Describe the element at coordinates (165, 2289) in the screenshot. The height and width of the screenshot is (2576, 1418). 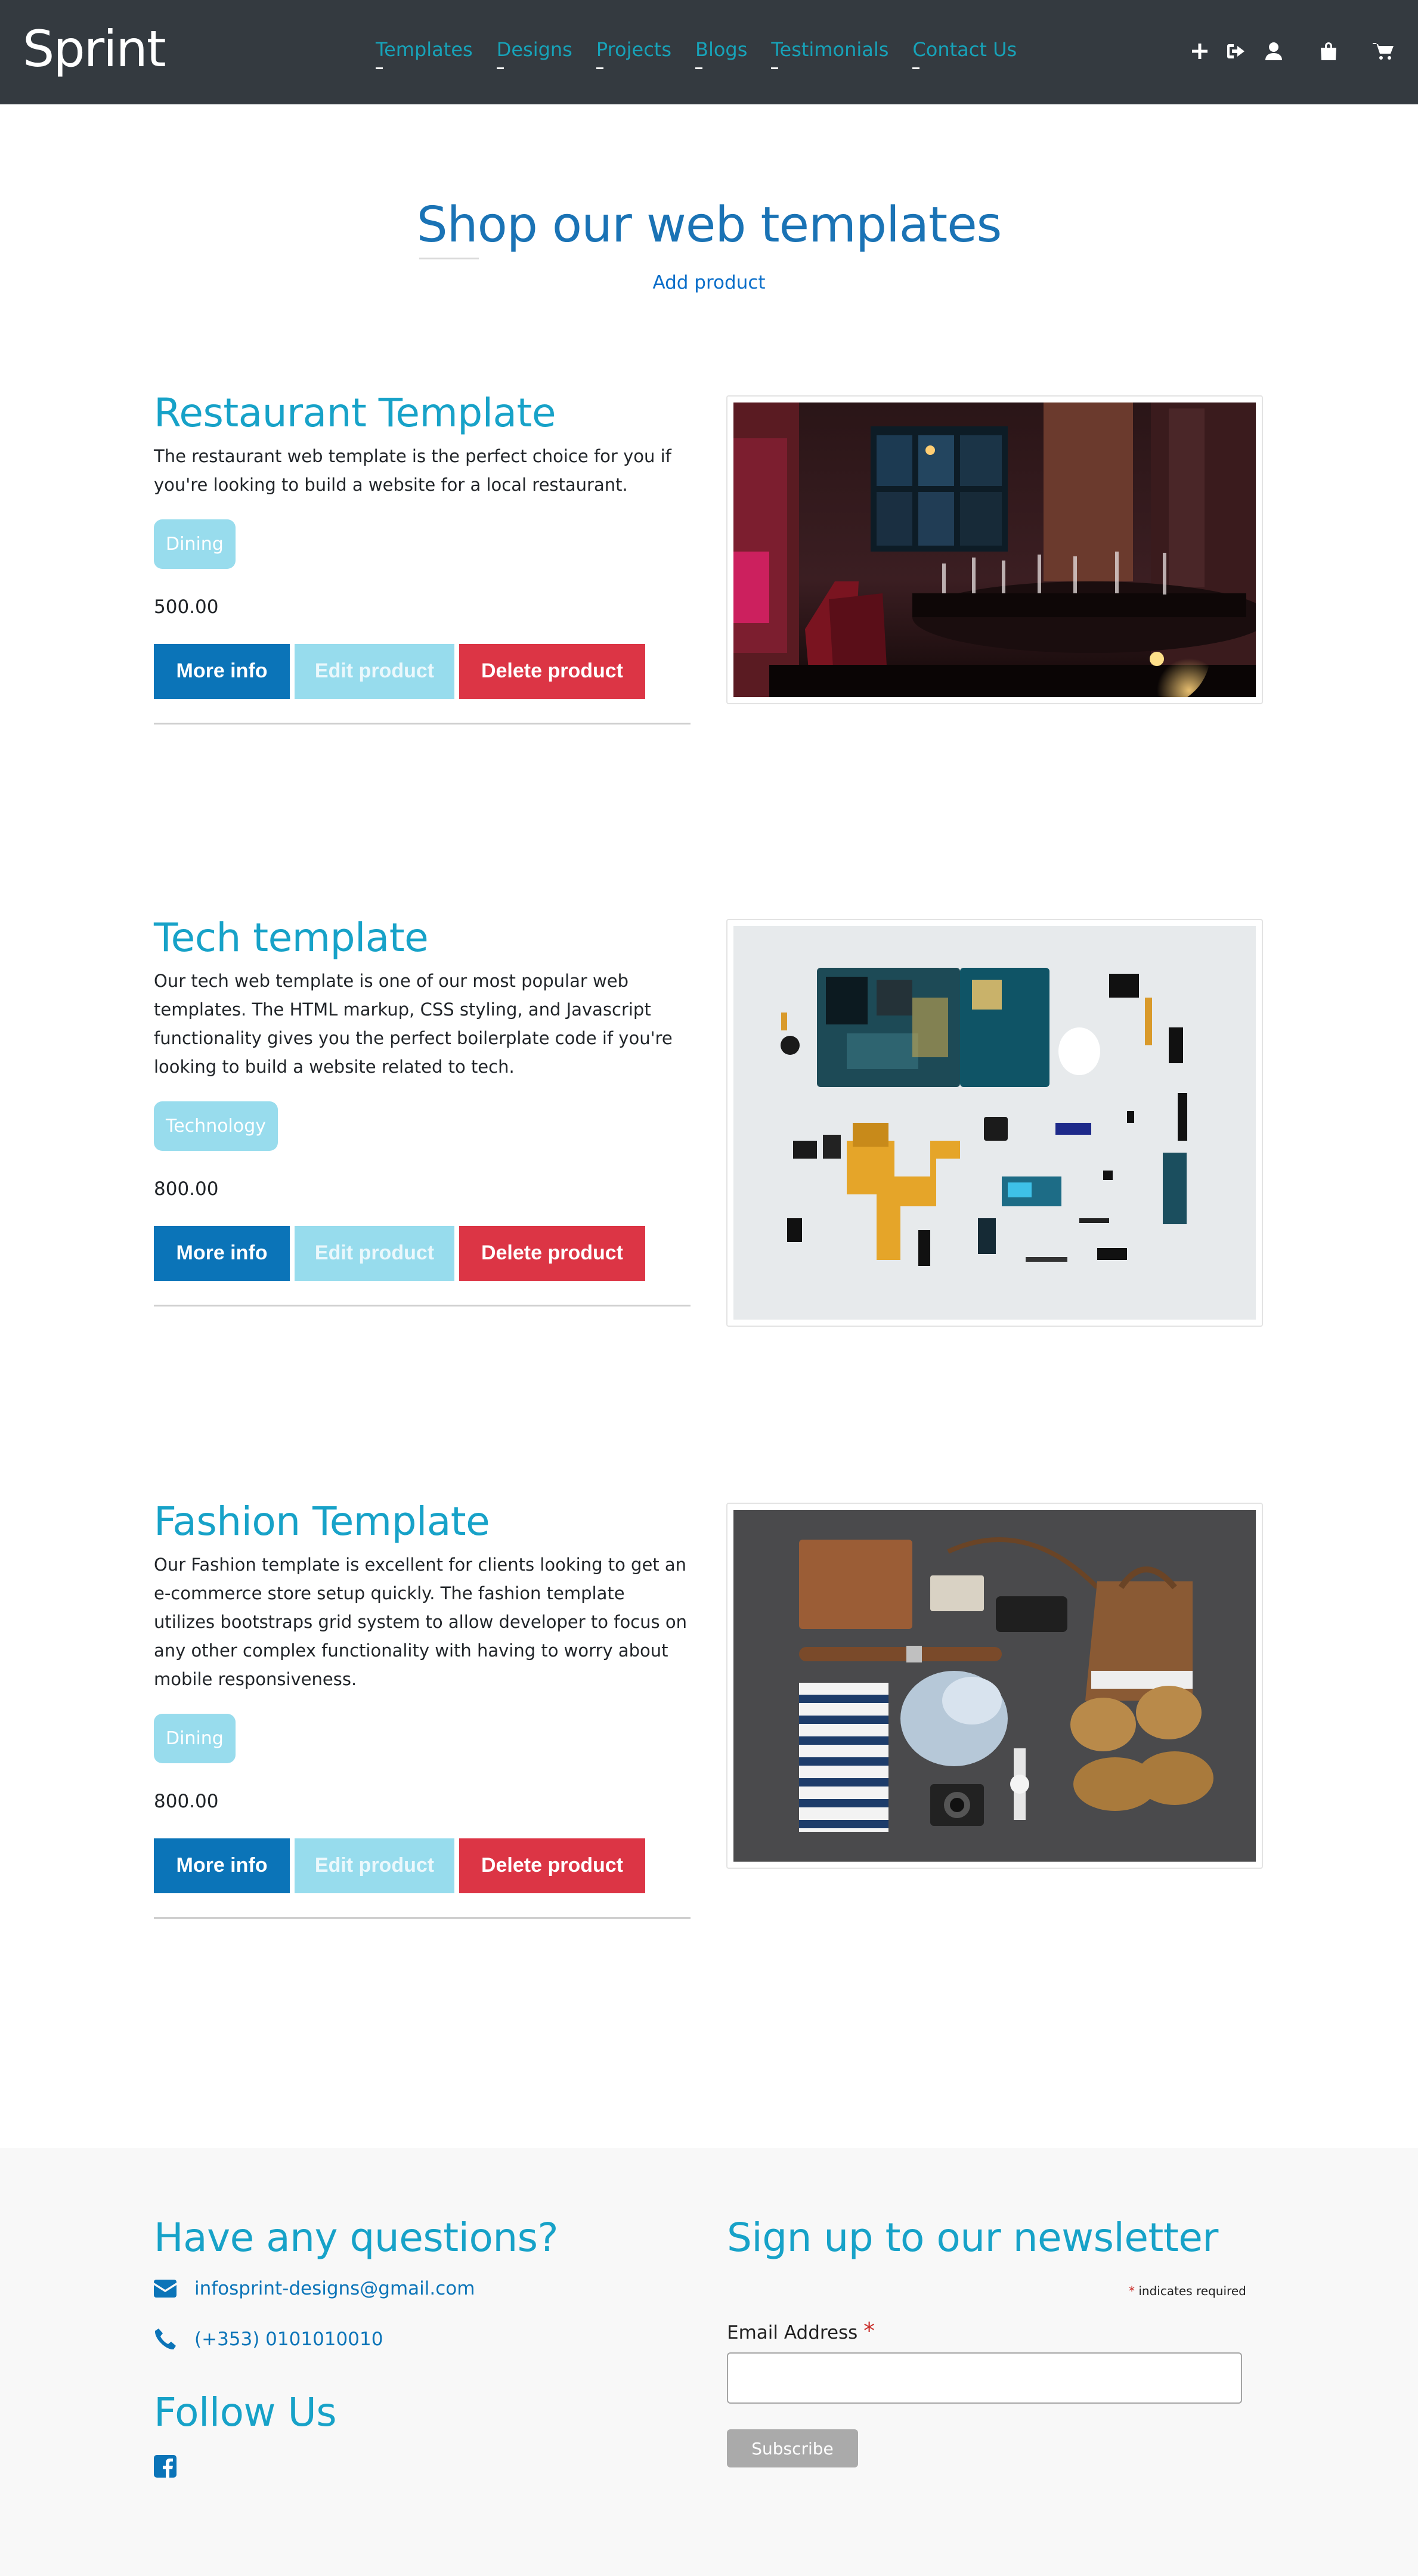
I see `envelope-icon` at that location.